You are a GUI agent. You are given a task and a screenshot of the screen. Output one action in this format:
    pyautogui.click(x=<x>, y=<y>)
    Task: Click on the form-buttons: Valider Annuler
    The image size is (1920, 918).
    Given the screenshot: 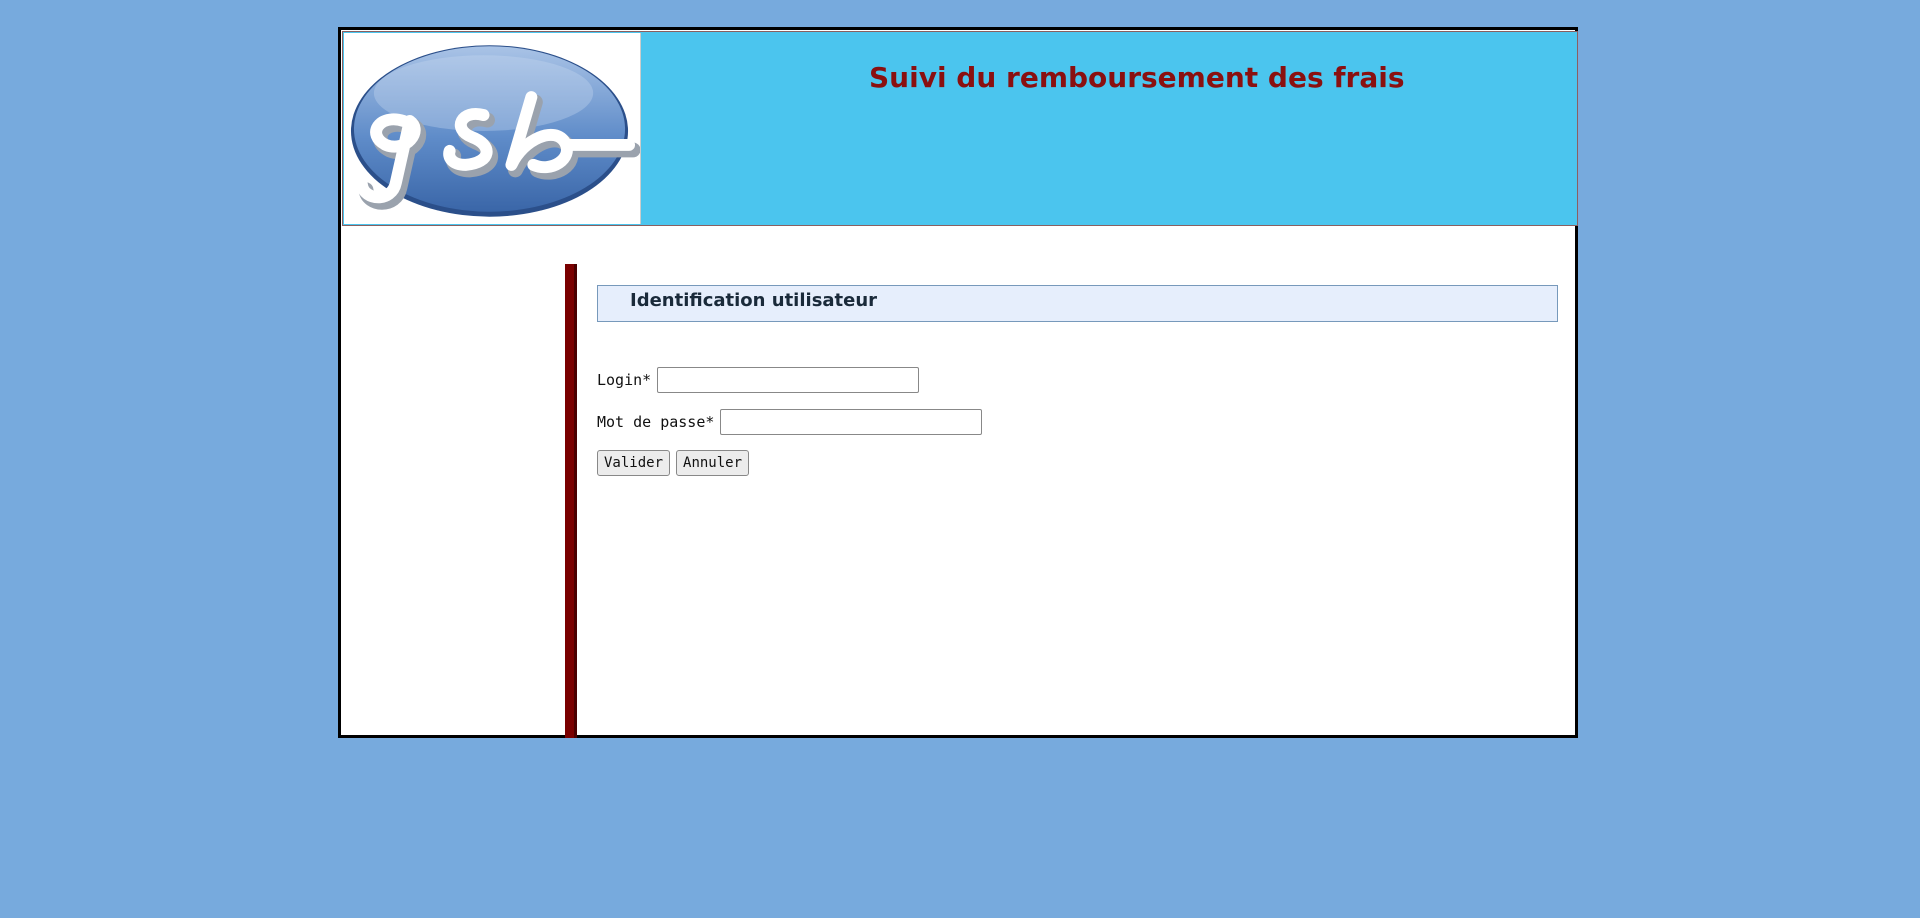 What is the action you would take?
    pyautogui.click(x=673, y=463)
    